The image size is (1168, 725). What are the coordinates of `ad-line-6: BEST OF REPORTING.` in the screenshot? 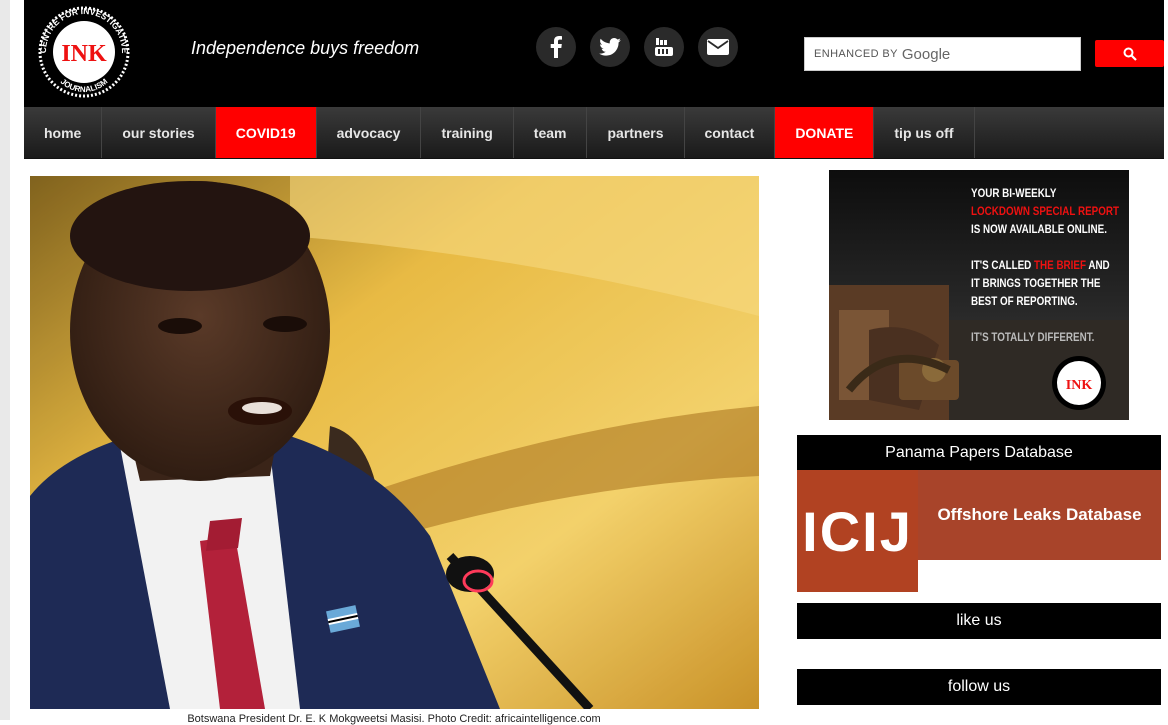 It's located at (1024, 301).